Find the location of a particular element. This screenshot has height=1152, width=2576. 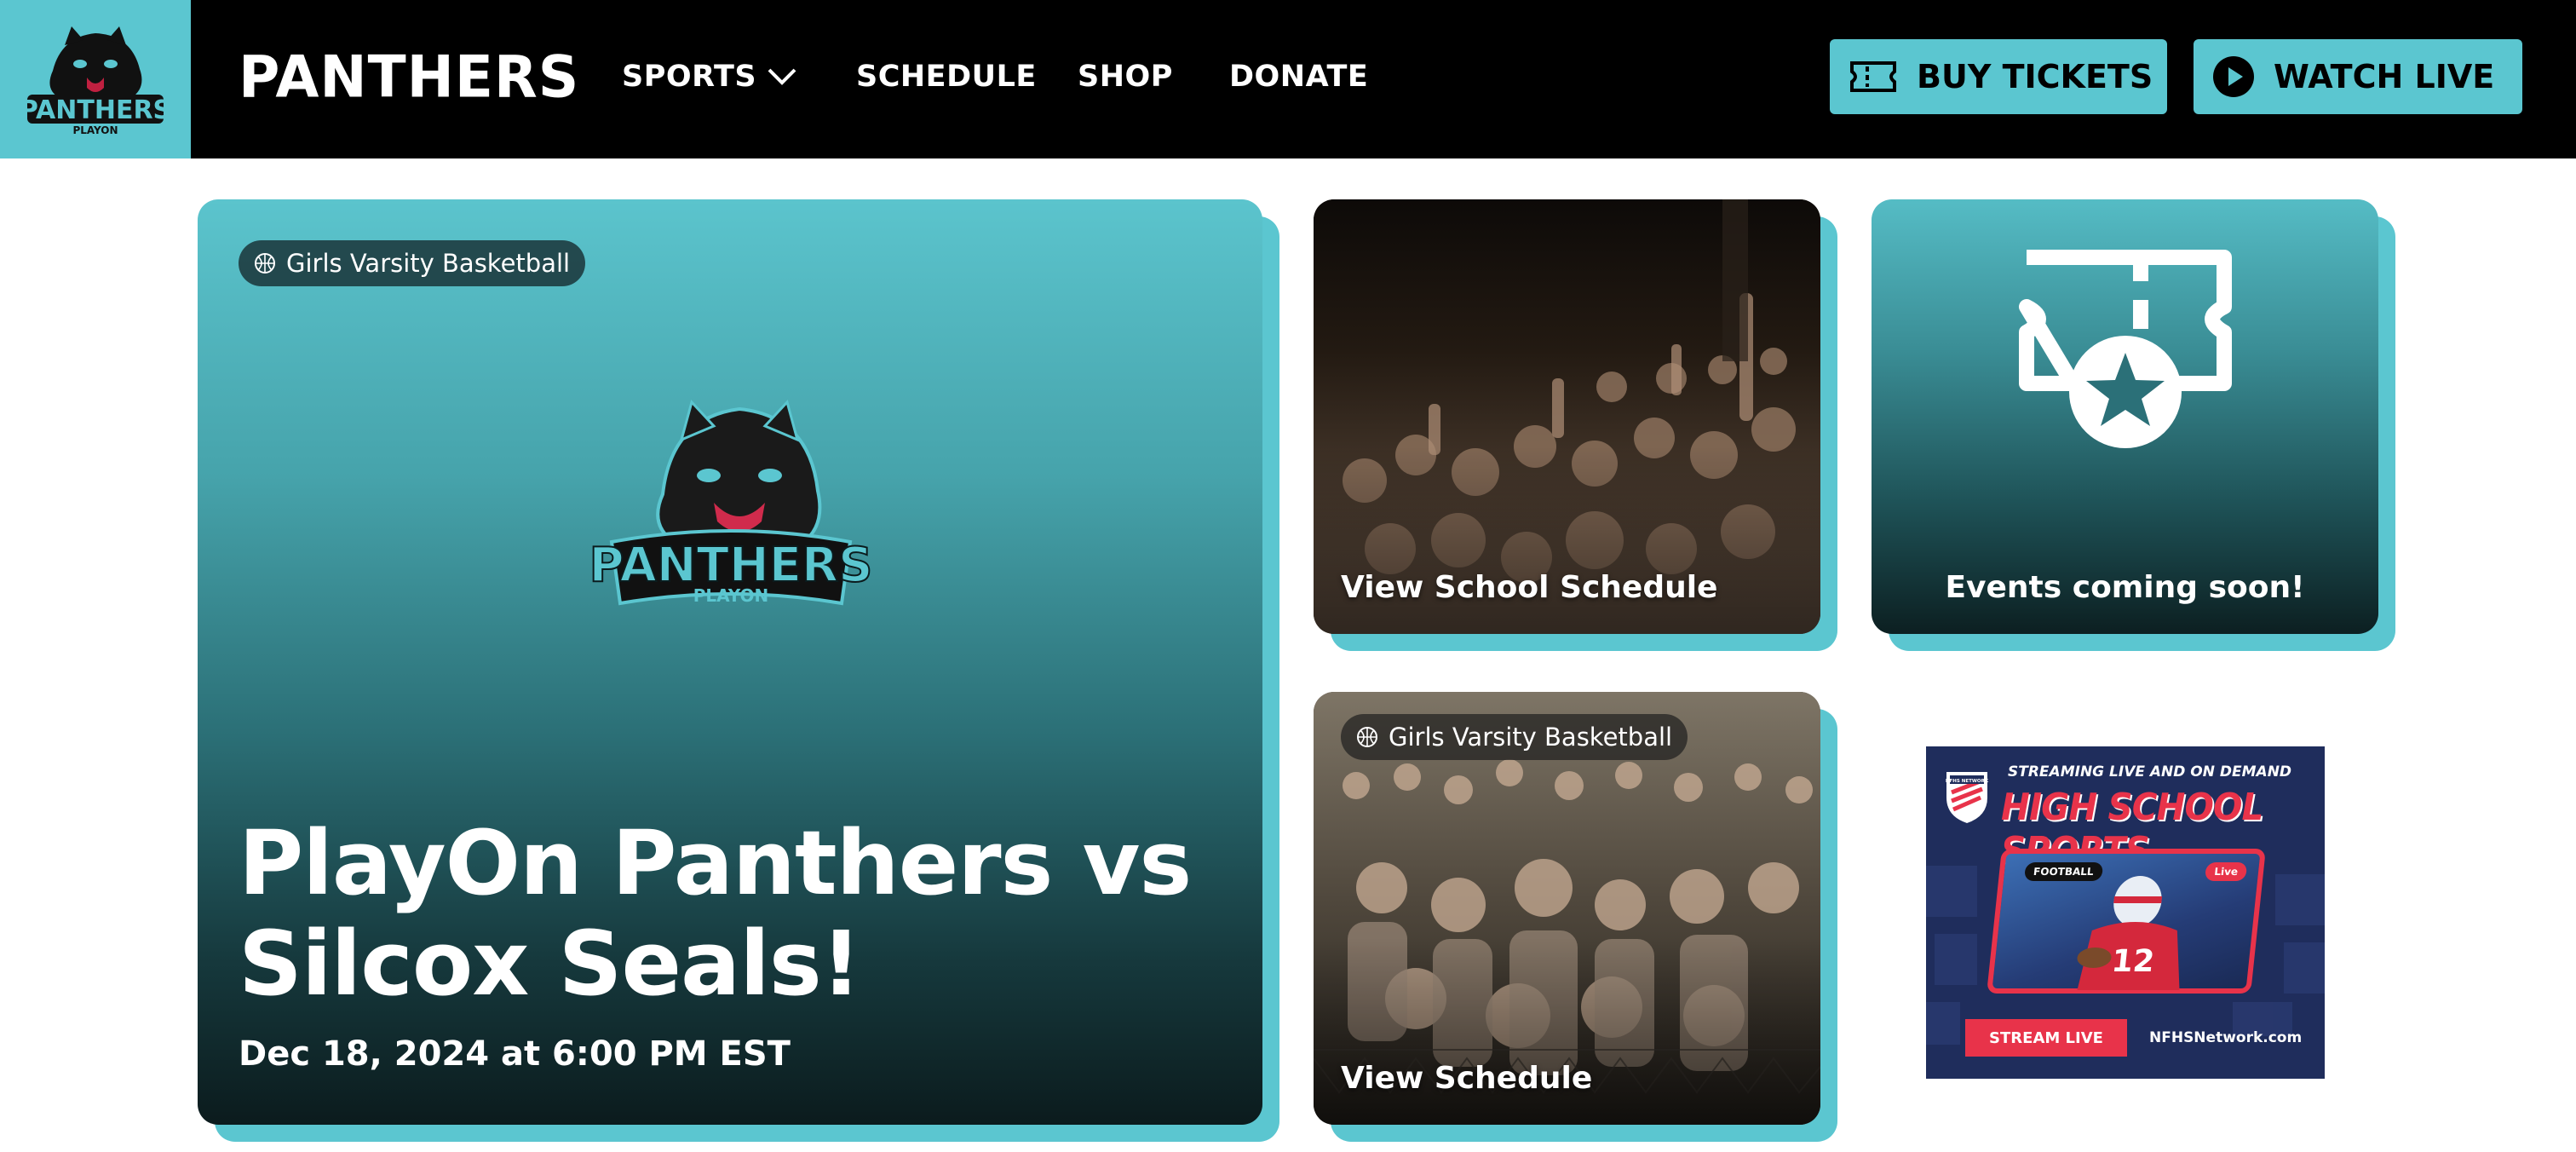

stream-live-button: STREAM LIVE is located at coordinates (2046, 1038).